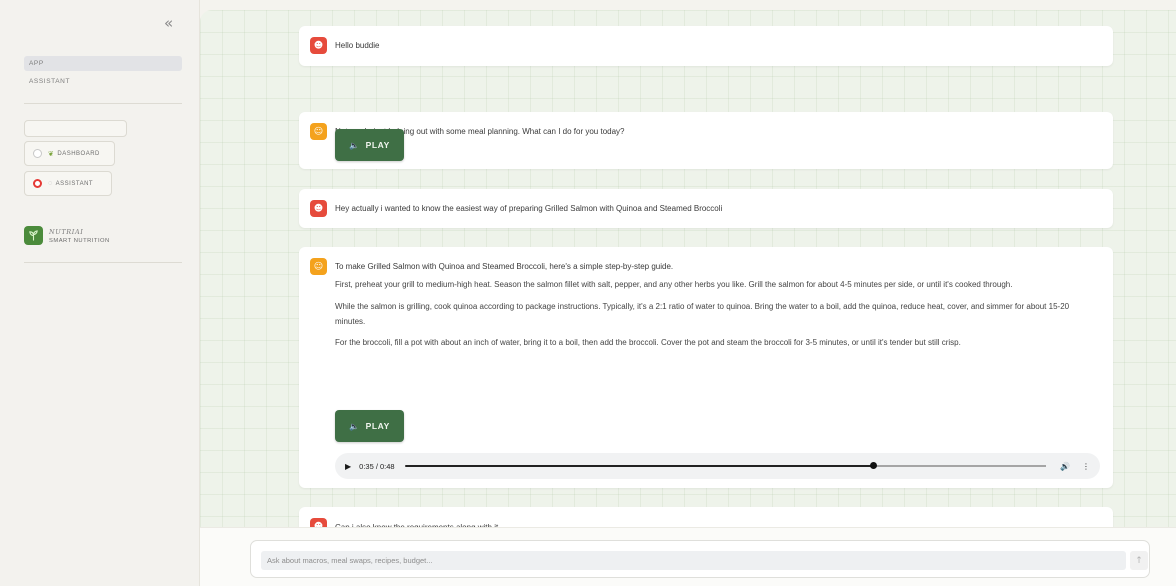 This screenshot has width=1176, height=586. I want to click on chat-icon: ◌, so click(50, 183).